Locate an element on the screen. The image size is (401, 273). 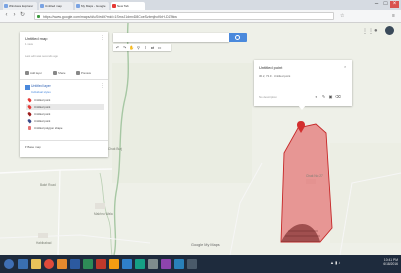
map-title: Untitled map is located at coordinates (36, 38).